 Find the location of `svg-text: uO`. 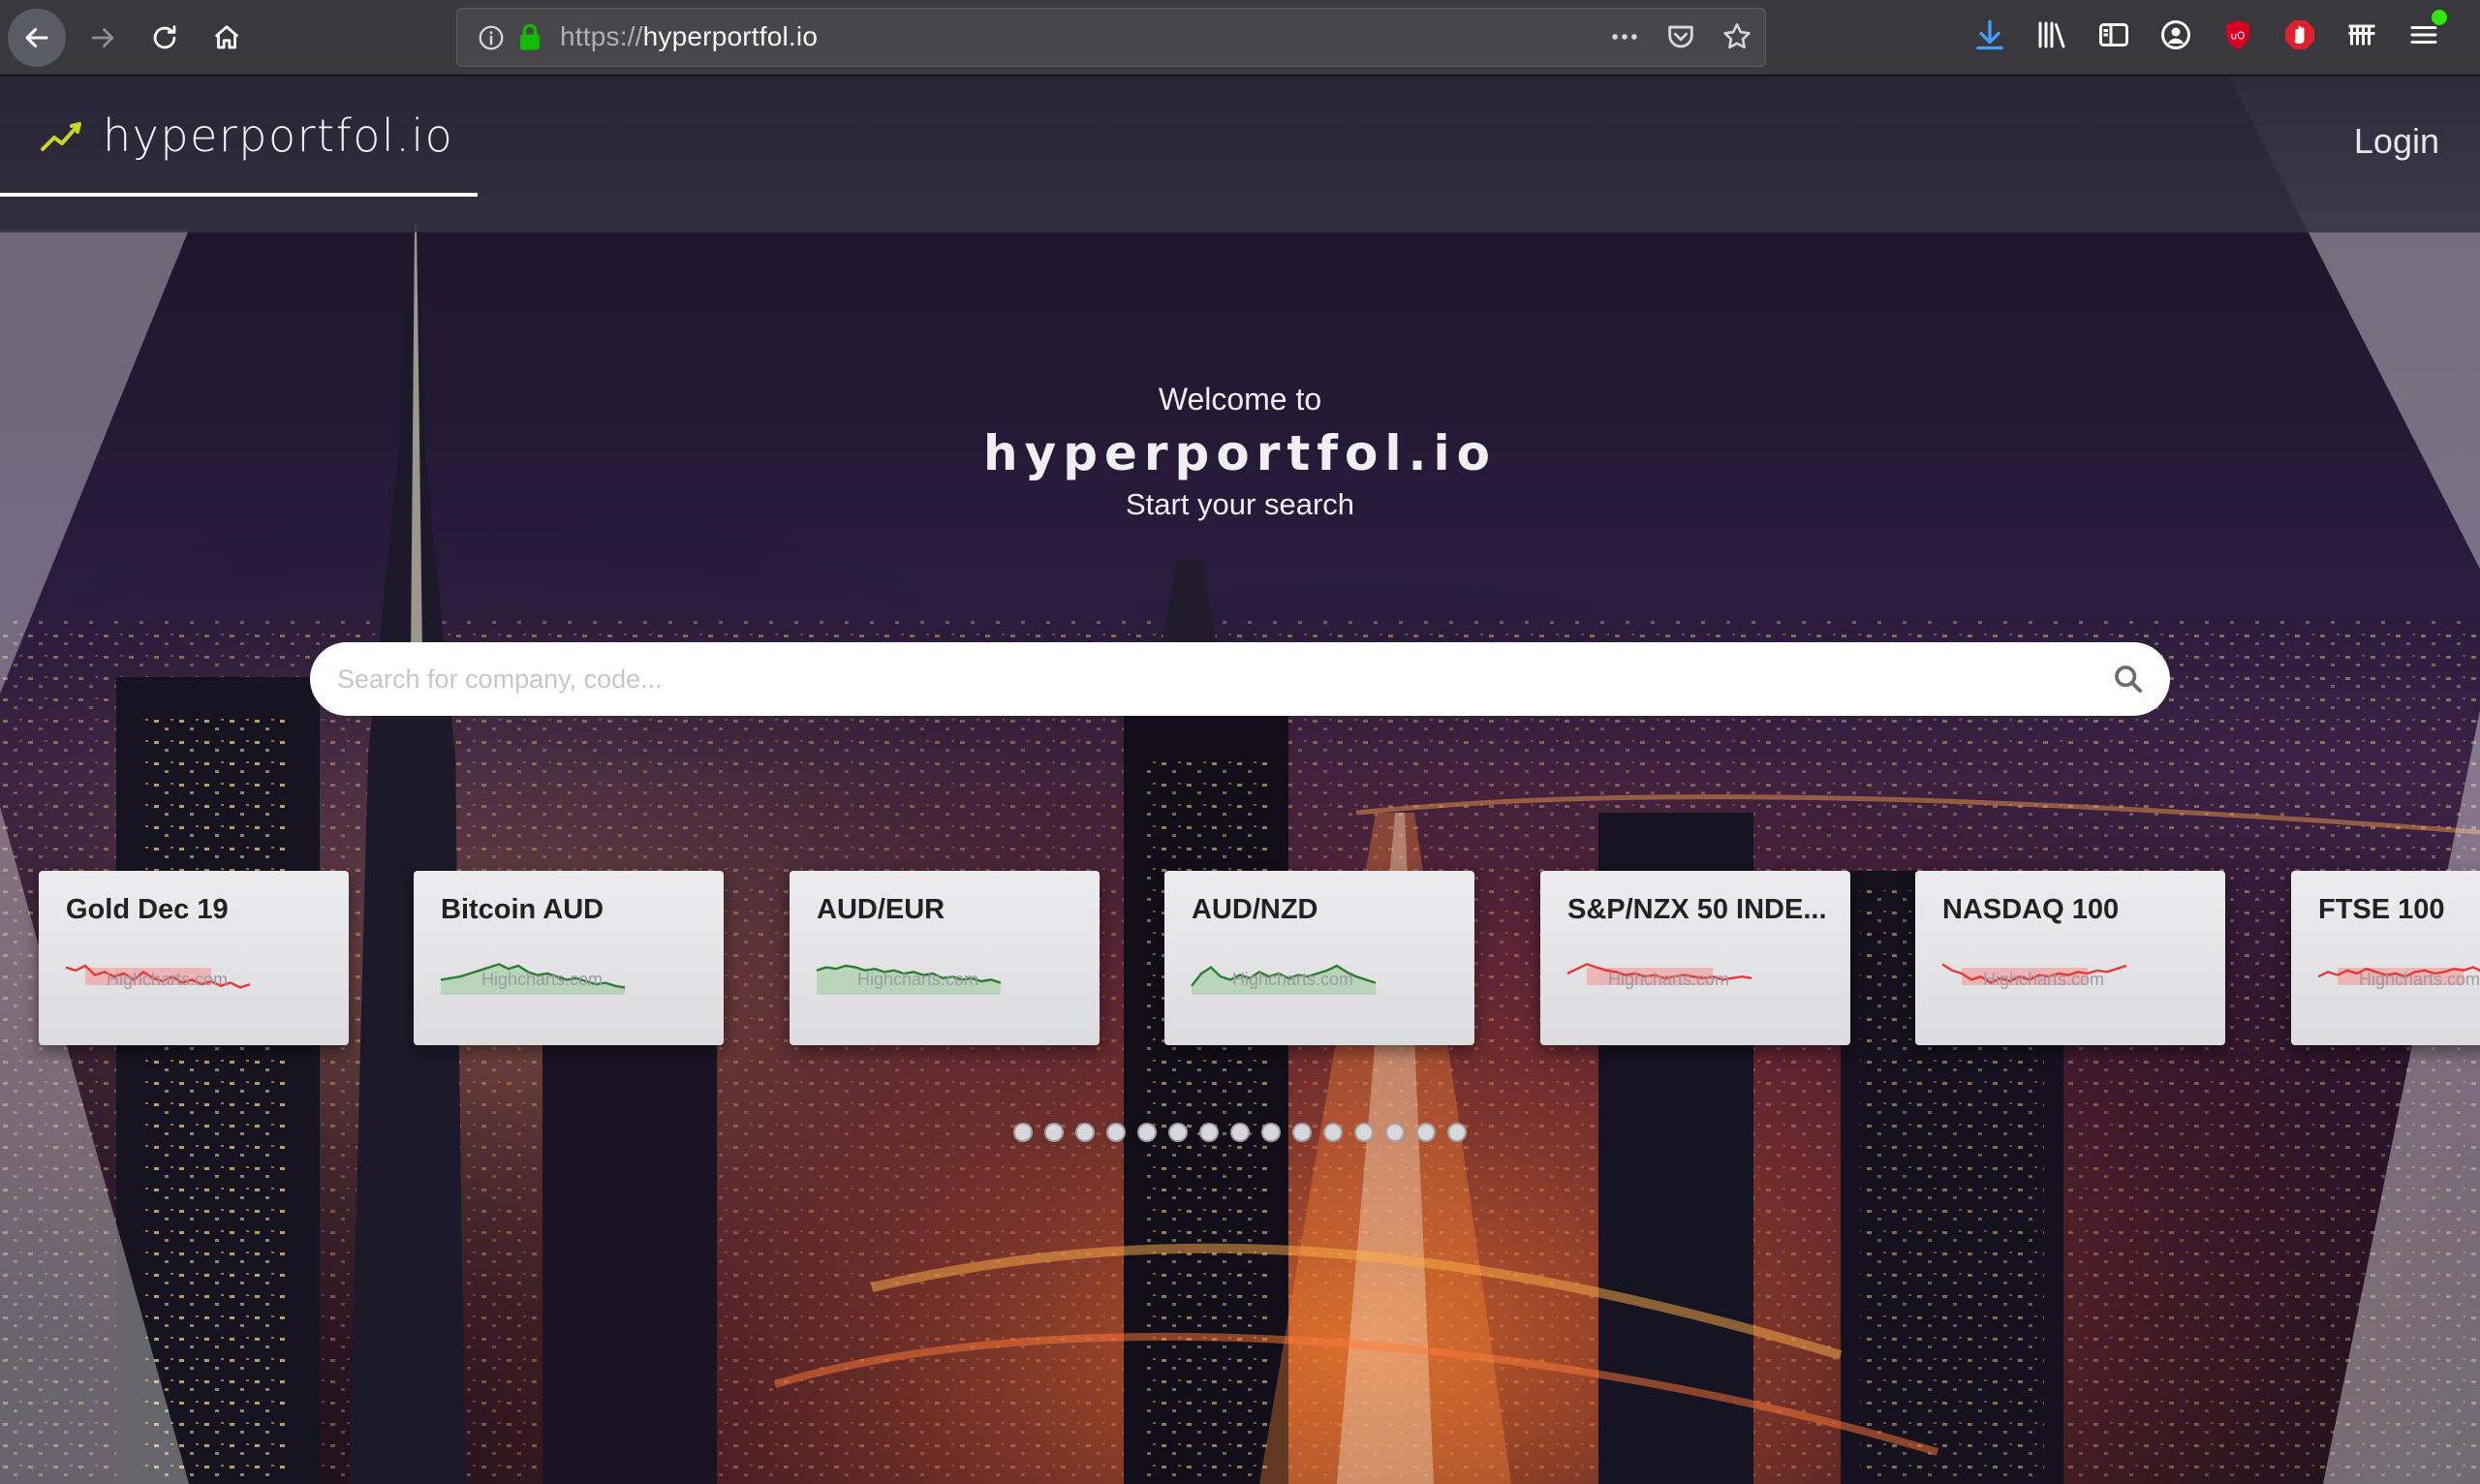

svg-text: uO is located at coordinates (2238, 37).